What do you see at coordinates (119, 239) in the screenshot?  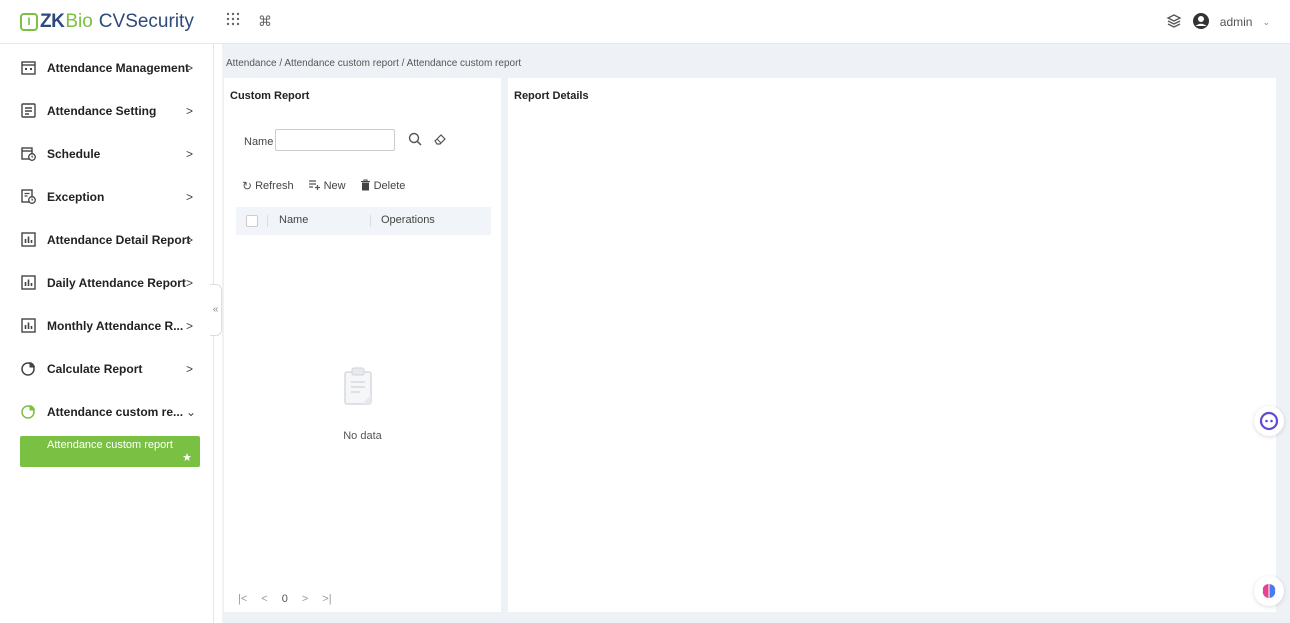 I see `sidebar-item-label: Attendance Detail Report` at bounding box center [119, 239].